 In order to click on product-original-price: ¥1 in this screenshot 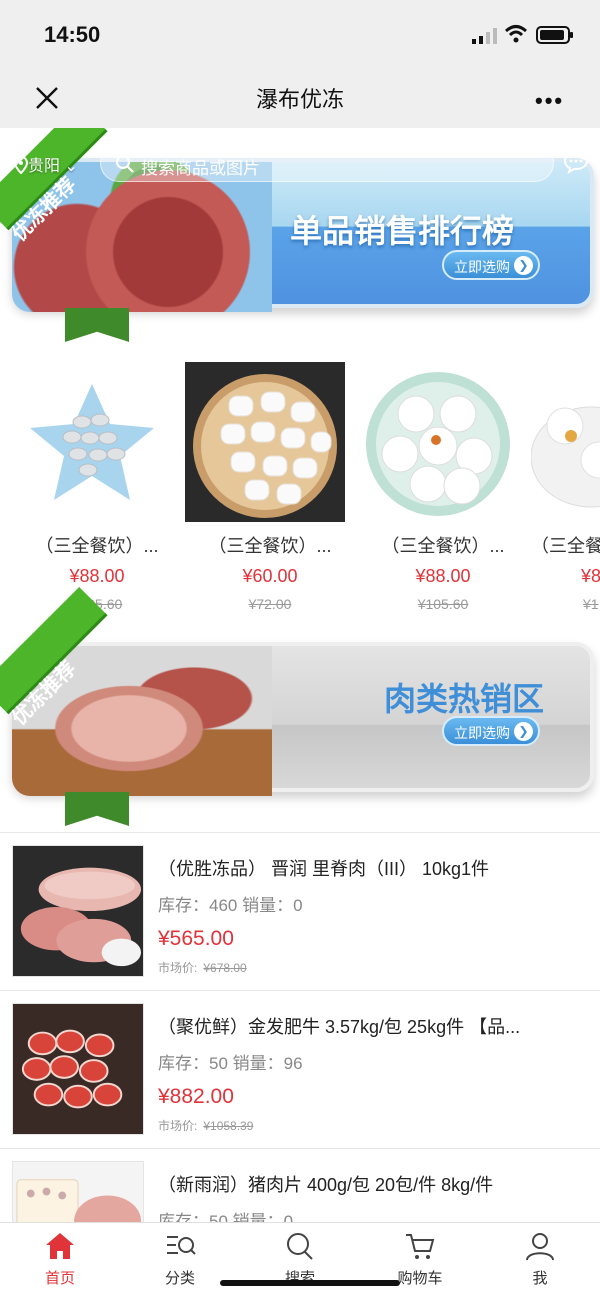, I will do `click(591, 604)`.